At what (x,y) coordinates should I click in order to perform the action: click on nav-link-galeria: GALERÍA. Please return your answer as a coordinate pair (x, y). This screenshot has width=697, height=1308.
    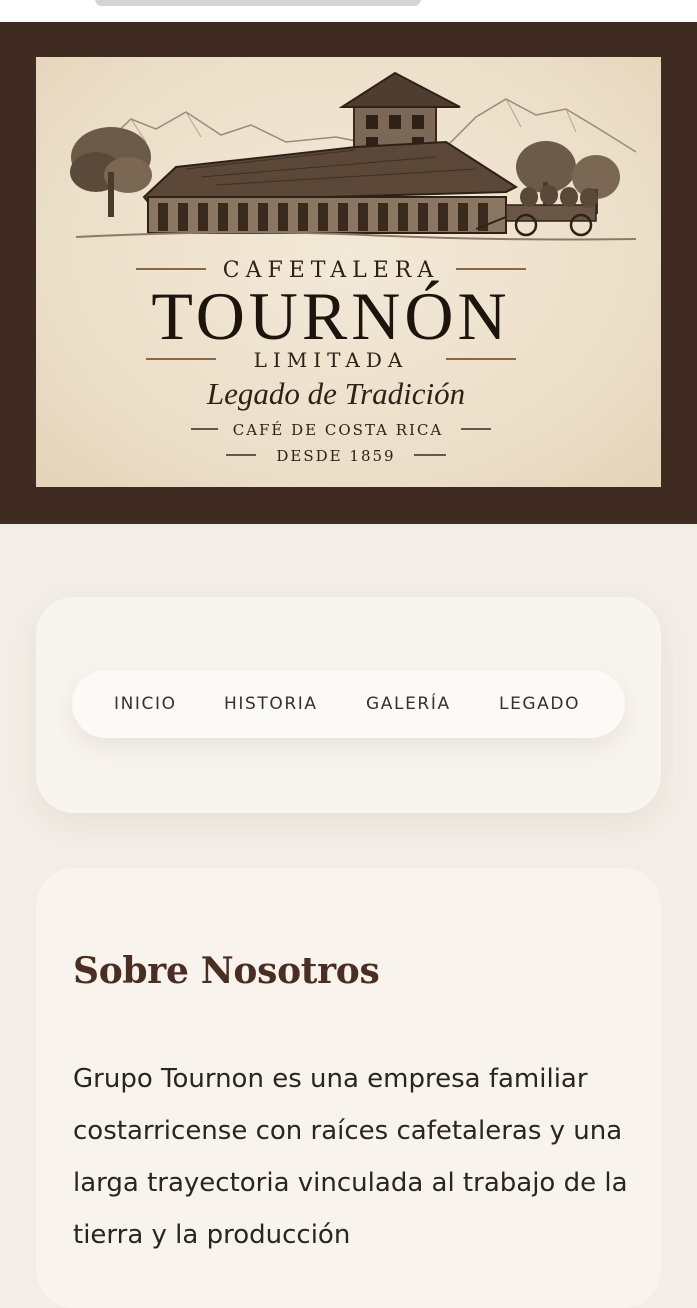
    Looking at the image, I should click on (408, 704).